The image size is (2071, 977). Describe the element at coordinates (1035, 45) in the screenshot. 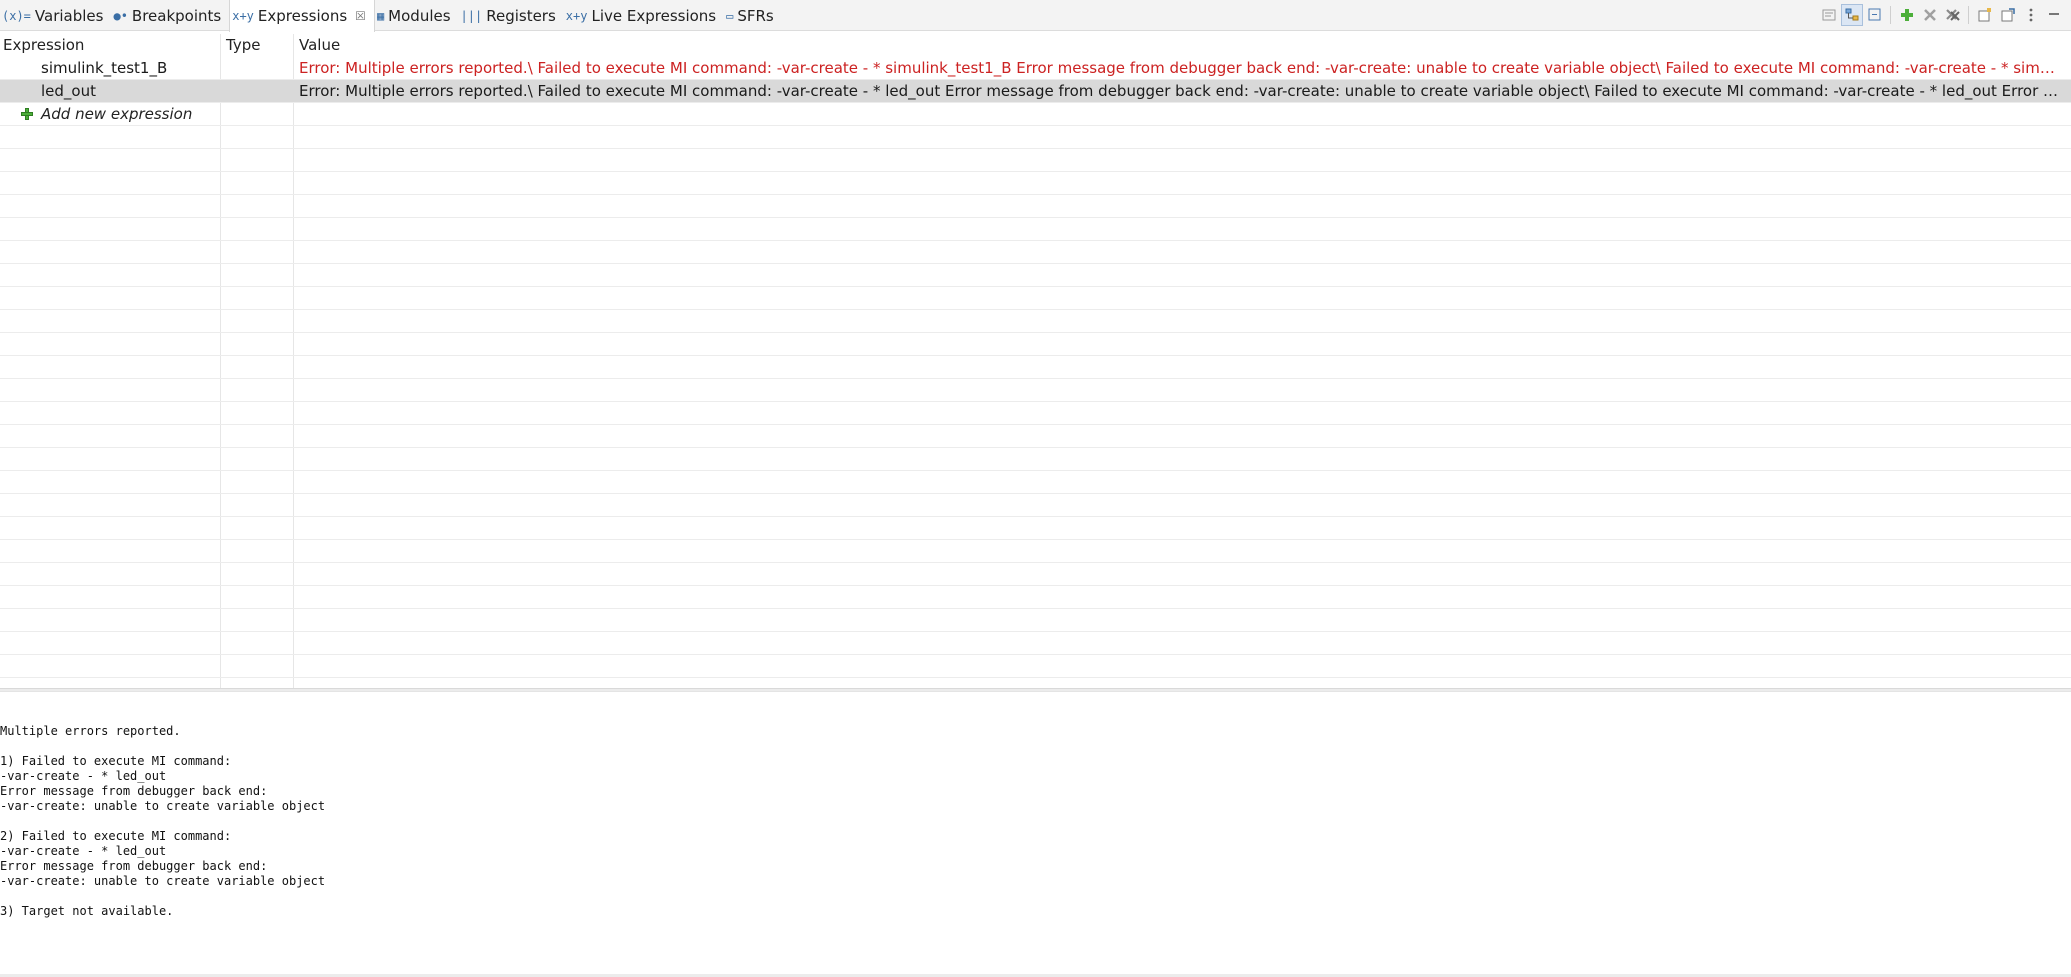

I see `table-header: Expression Type Value` at that location.